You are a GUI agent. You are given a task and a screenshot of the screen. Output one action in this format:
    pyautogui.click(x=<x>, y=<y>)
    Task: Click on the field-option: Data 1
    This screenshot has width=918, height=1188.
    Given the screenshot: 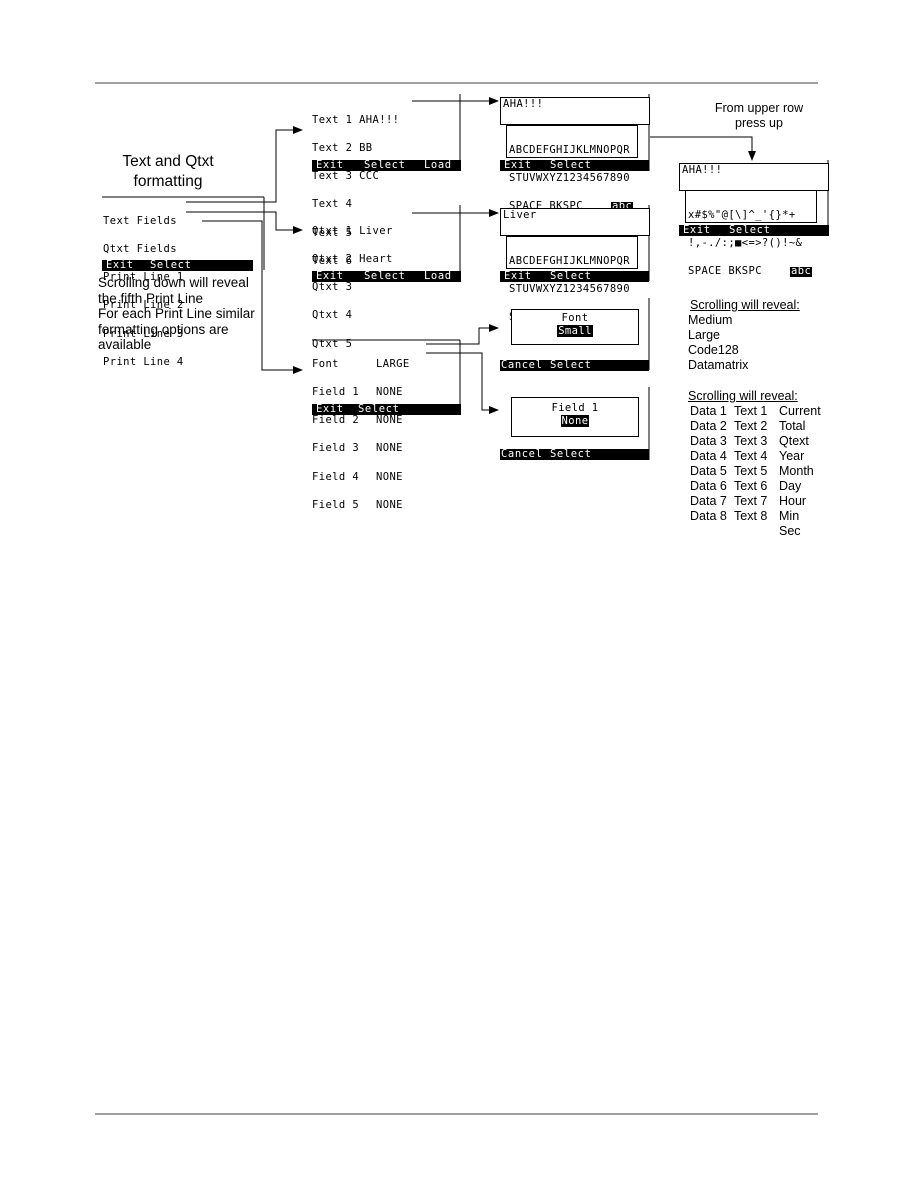 What is the action you would take?
    pyautogui.click(x=708, y=411)
    